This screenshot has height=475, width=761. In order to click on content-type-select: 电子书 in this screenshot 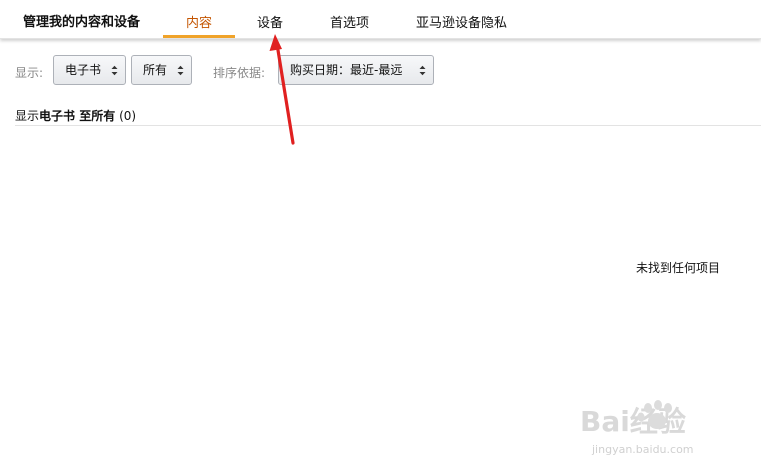, I will do `click(89, 70)`.